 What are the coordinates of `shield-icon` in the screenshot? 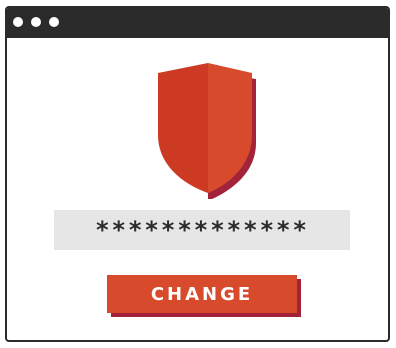 It's located at (208, 131).